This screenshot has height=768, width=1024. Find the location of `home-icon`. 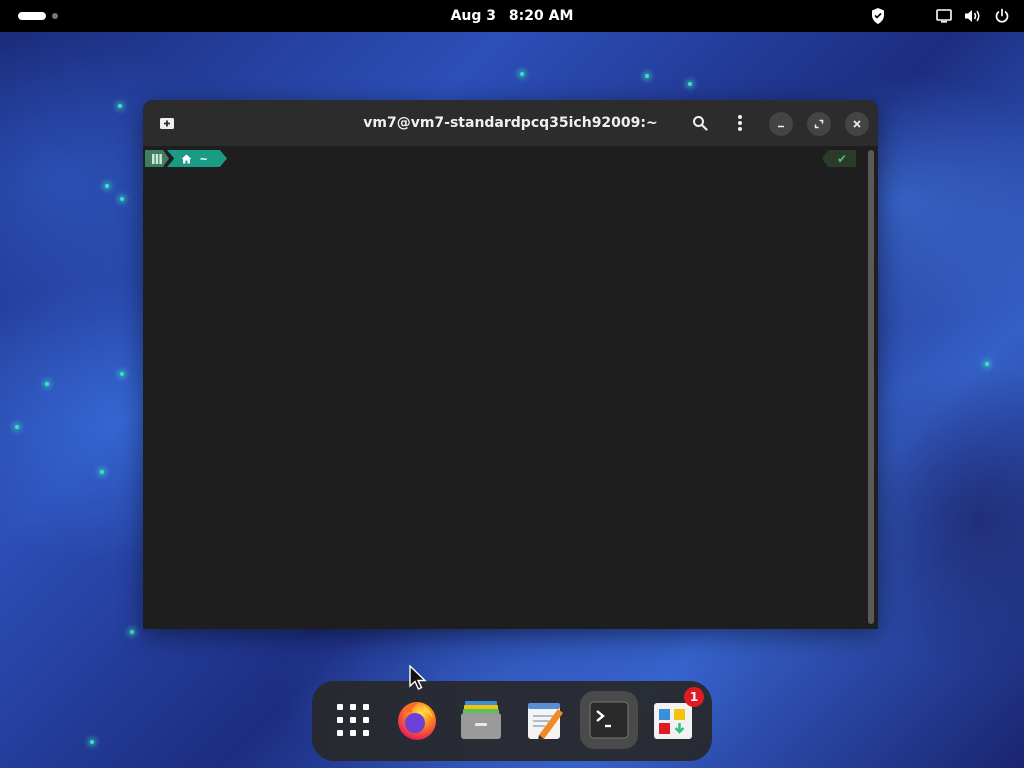

home-icon is located at coordinates (186, 158).